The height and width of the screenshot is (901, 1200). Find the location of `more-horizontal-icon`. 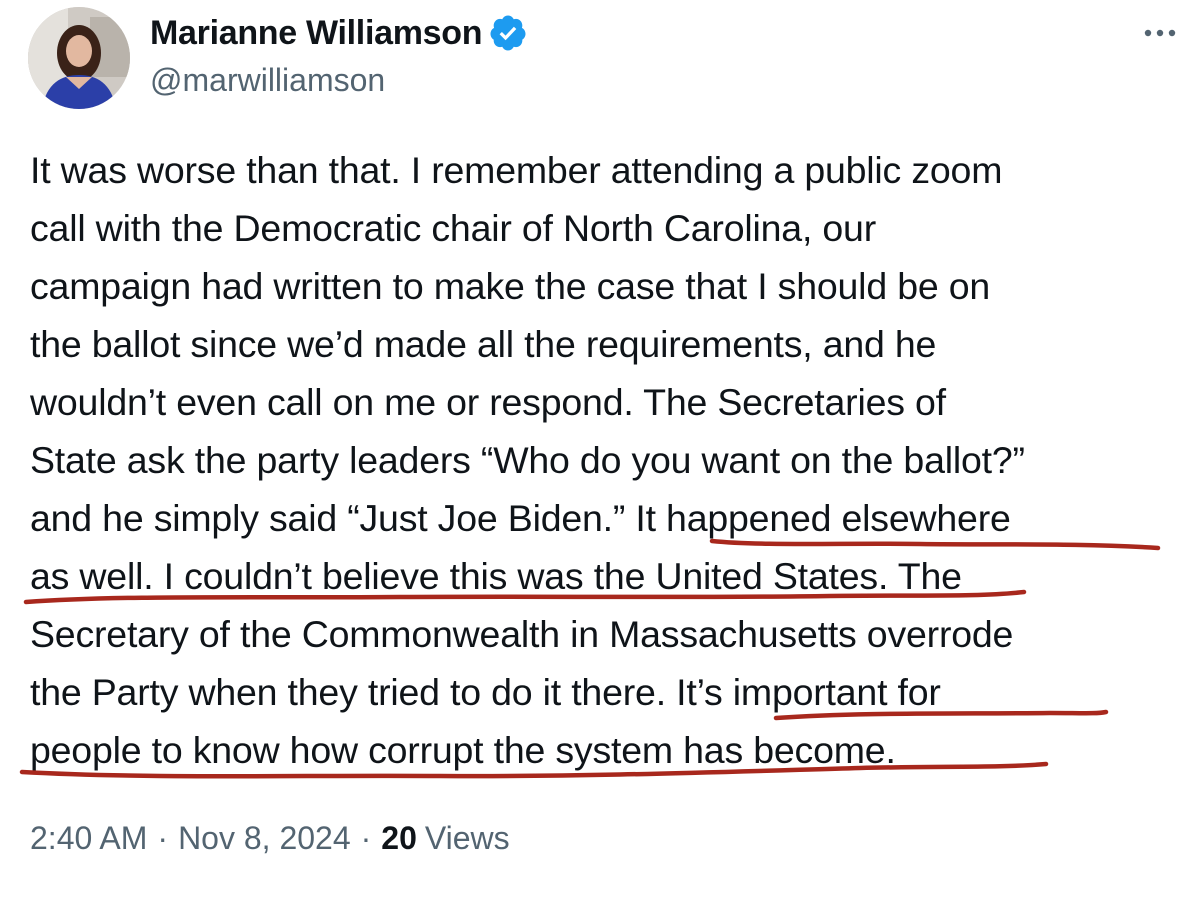

more-horizontal-icon is located at coordinates (1160, 33).